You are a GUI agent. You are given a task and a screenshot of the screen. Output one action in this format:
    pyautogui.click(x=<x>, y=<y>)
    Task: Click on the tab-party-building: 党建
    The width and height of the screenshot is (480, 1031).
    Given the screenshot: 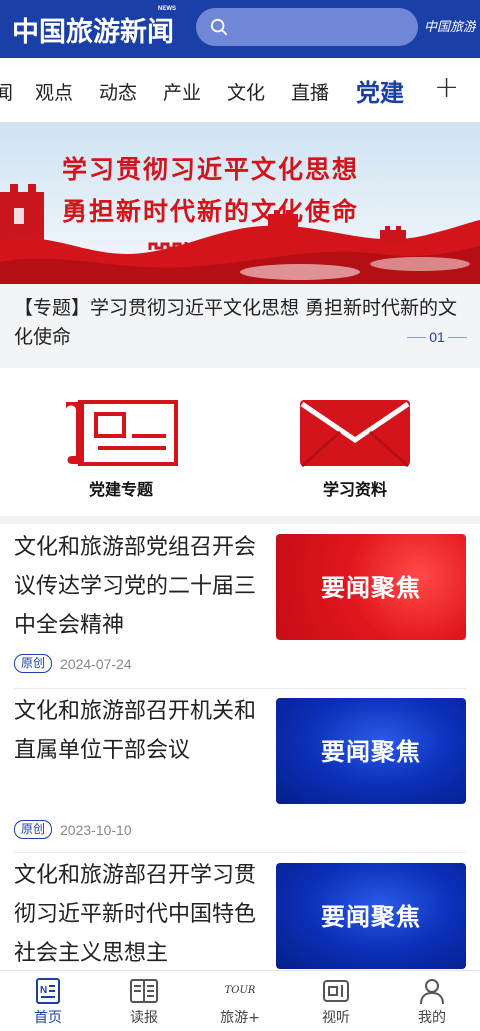 What is the action you would take?
    pyautogui.click(x=380, y=90)
    